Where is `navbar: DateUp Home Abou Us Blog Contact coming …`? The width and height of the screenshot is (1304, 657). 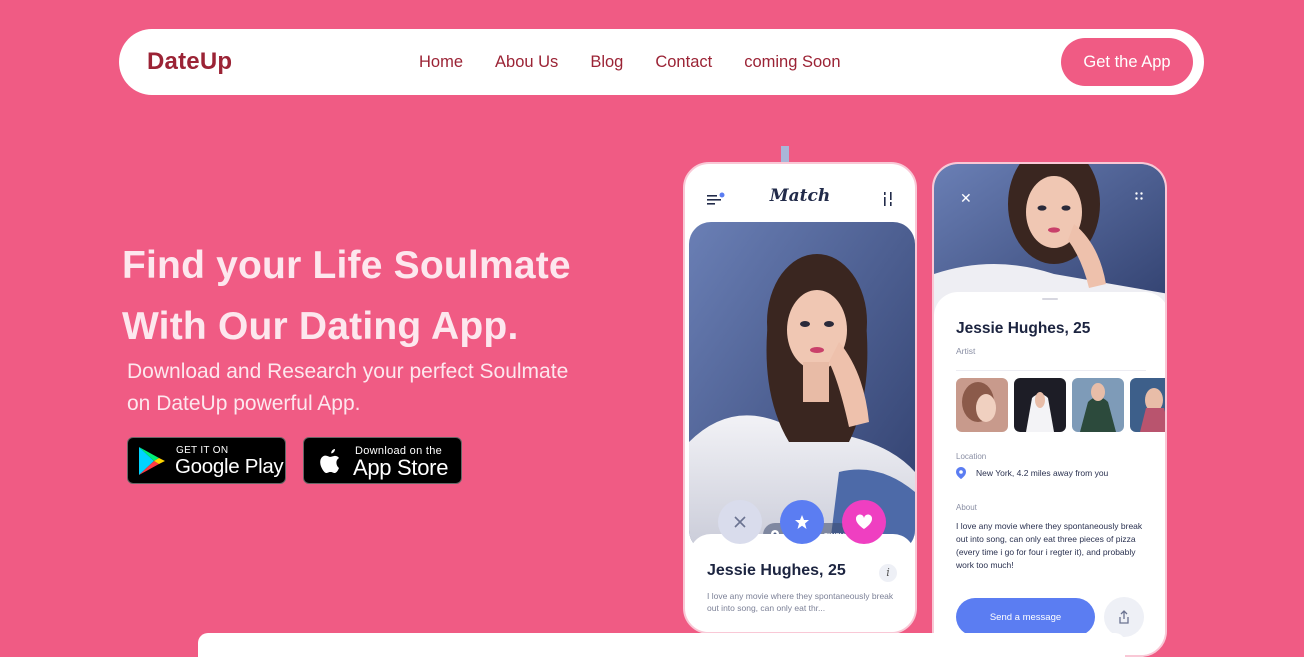
navbar: DateUp Home Abou Us Blog Contact coming … is located at coordinates (661, 62).